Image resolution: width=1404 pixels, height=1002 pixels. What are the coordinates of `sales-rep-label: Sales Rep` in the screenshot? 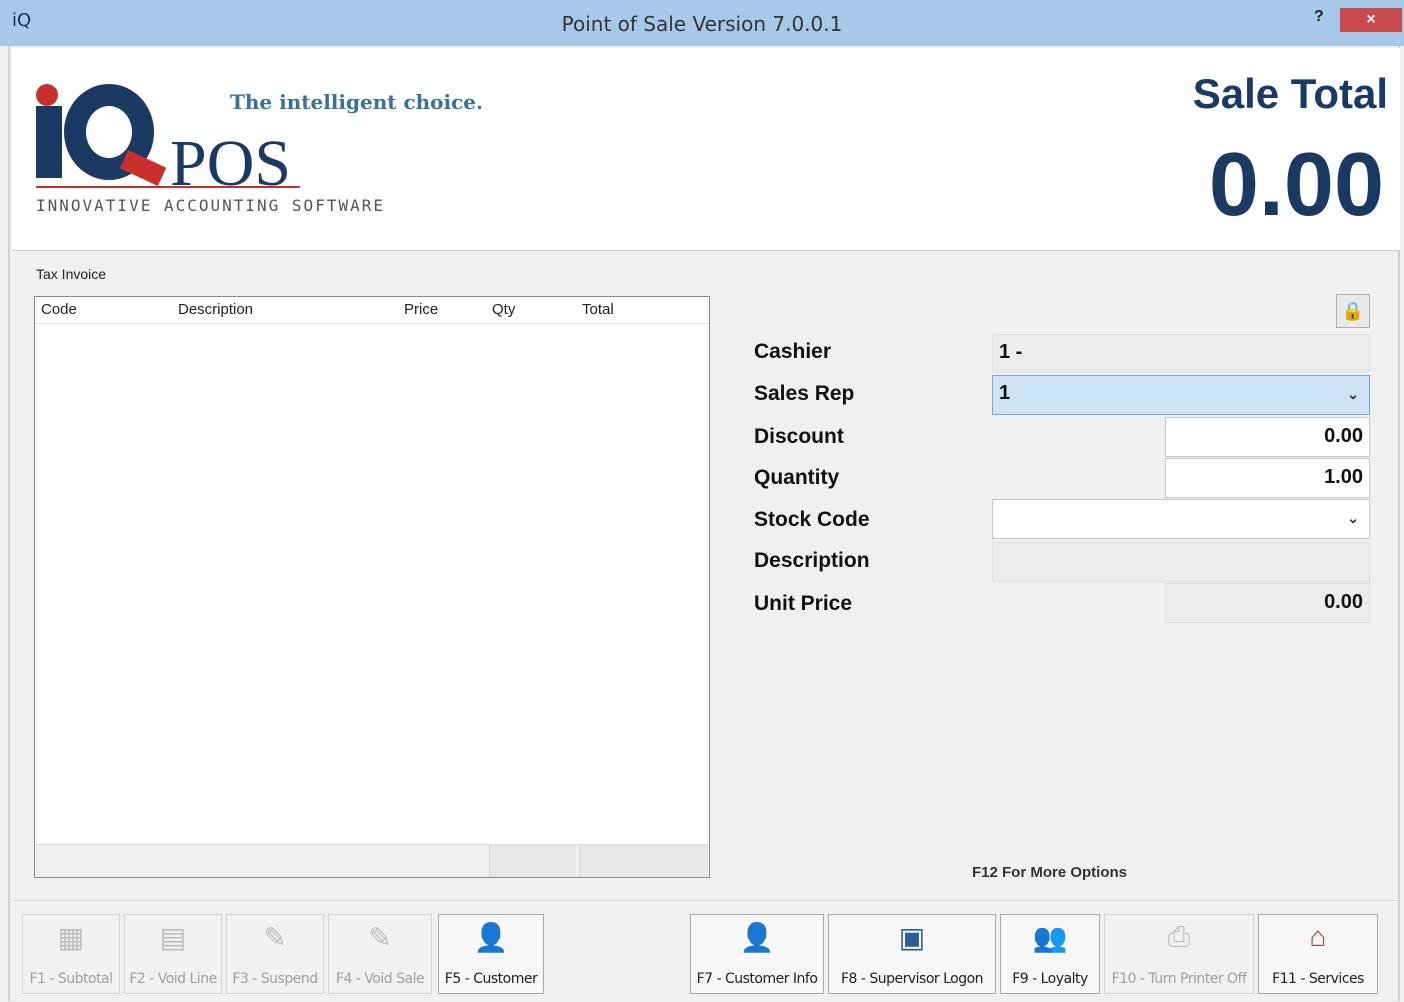 It's located at (804, 393).